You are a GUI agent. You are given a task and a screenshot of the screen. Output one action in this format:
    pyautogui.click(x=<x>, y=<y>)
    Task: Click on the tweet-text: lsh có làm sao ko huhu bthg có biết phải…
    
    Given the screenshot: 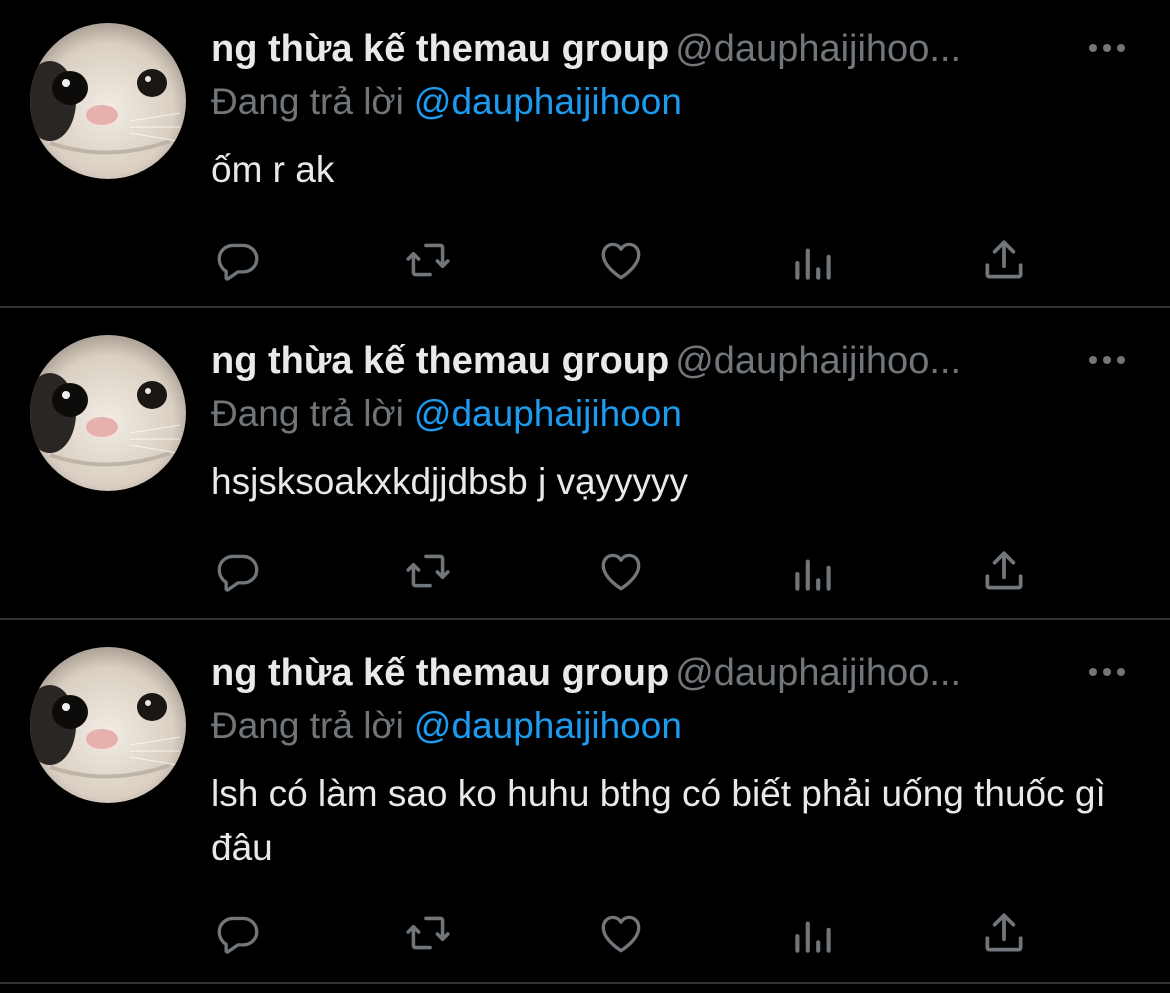 What is the action you would take?
    pyautogui.click(x=658, y=820)
    